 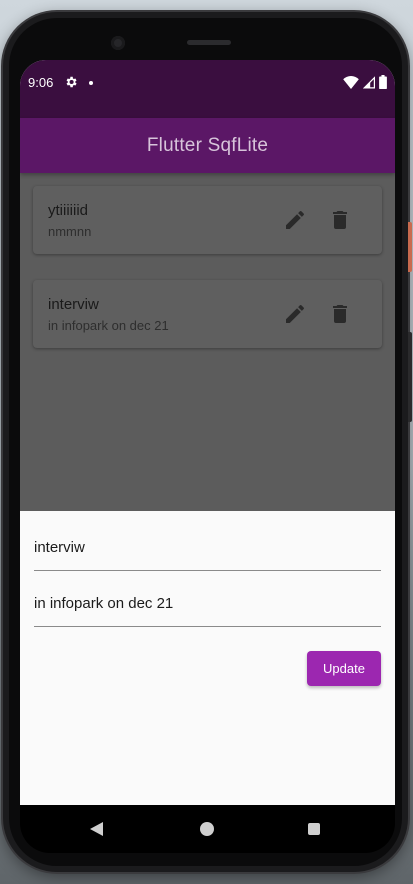 What do you see at coordinates (73, 304) in the screenshot?
I see `note-title: interviw` at bounding box center [73, 304].